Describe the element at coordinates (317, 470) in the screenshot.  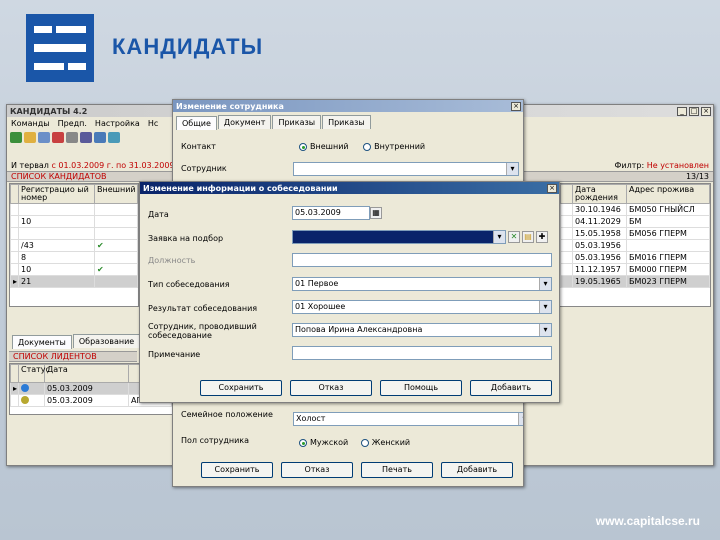
I see `employee-cancel-button: Отказ` at that location.